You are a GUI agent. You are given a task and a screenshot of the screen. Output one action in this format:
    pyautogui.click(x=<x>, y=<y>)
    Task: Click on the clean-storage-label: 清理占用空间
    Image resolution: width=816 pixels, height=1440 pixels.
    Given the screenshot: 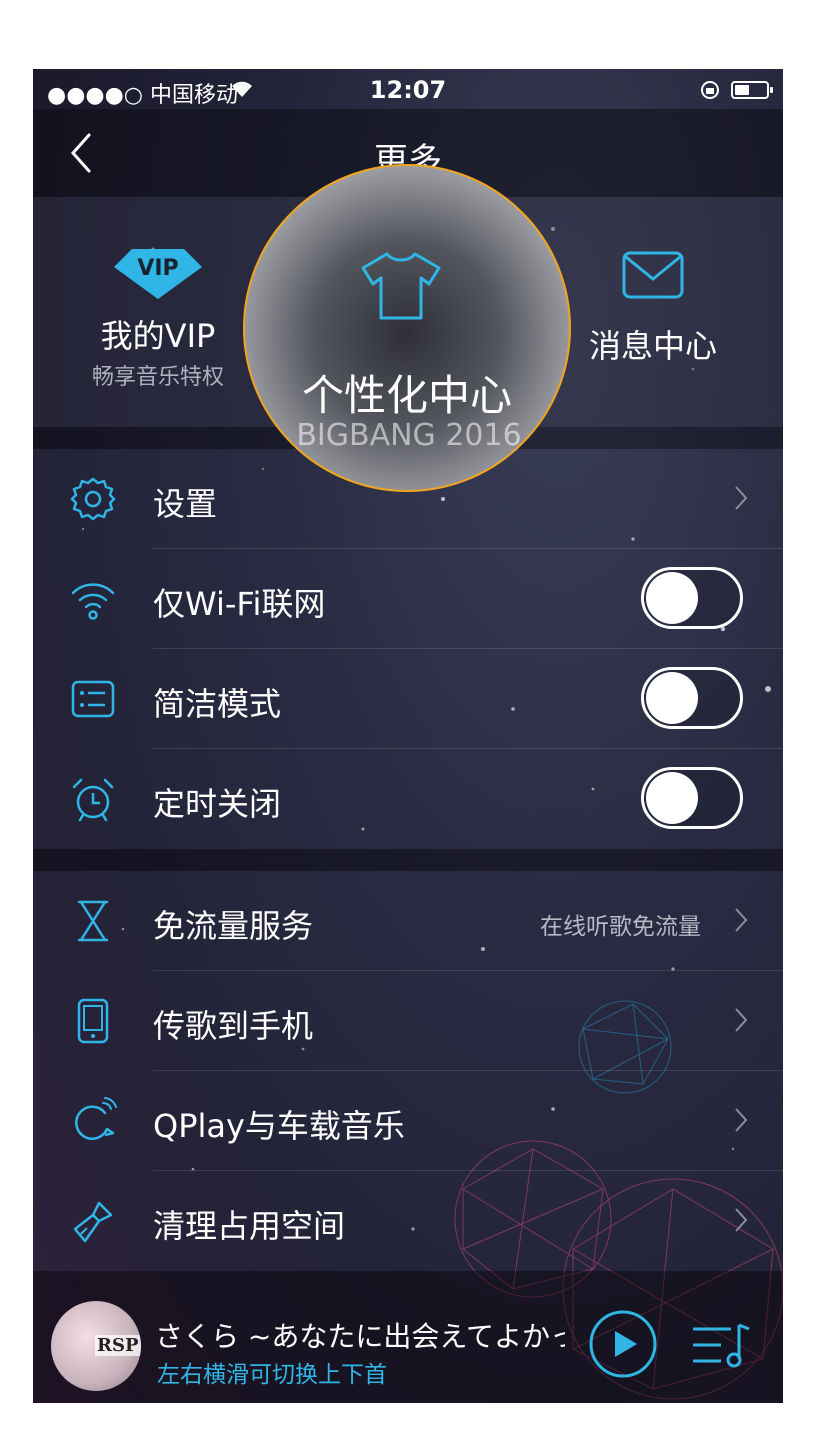 What is the action you would take?
    pyautogui.click(x=249, y=1226)
    